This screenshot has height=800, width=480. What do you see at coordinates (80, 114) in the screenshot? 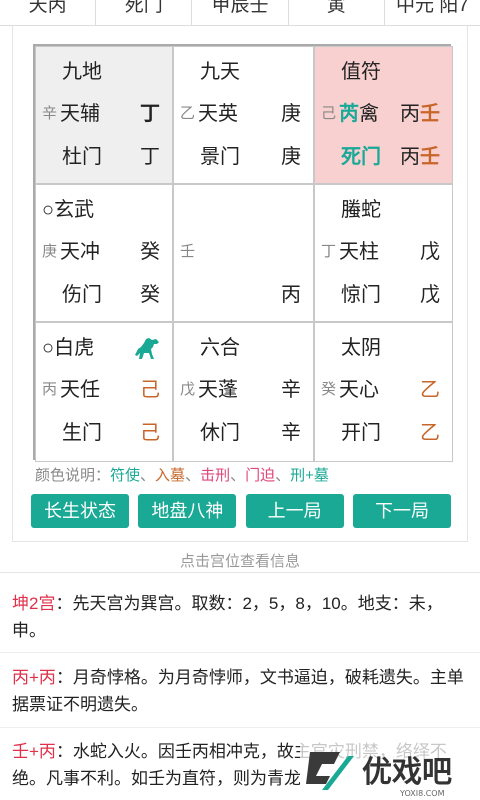
I see `palace-star: 天辅` at bounding box center [80, 114].